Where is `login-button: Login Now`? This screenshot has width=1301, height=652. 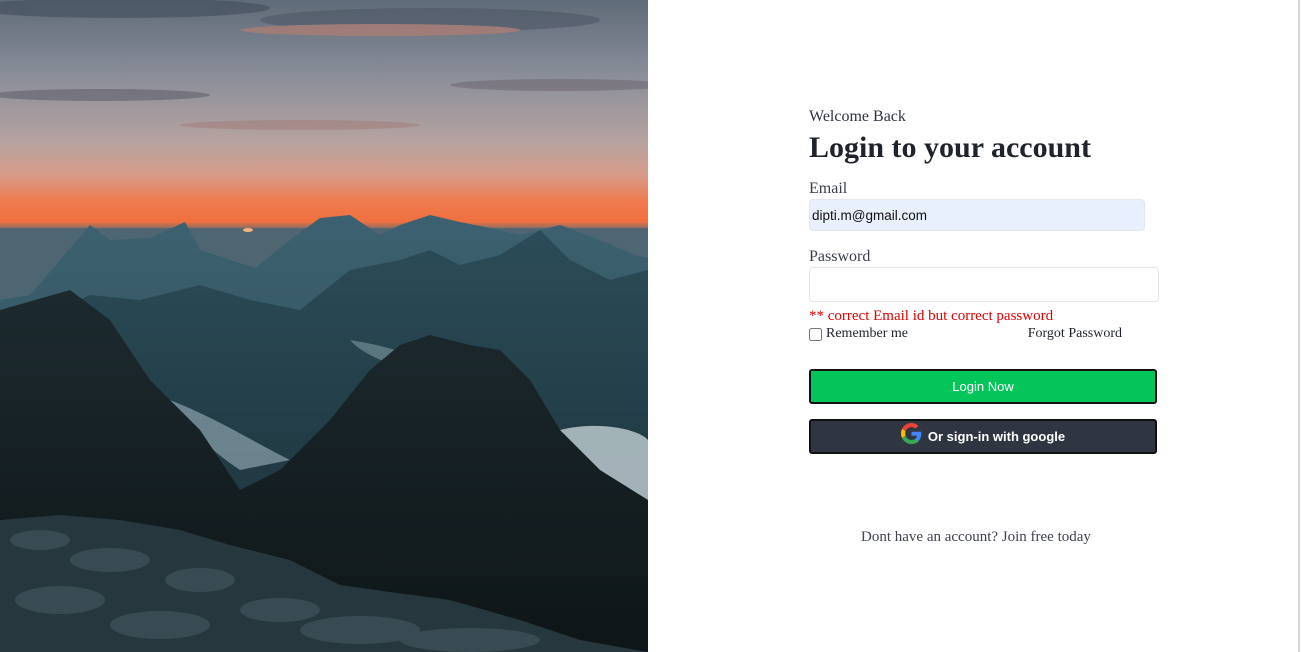
login-button: Login Now is located at coordinates (983, 386).